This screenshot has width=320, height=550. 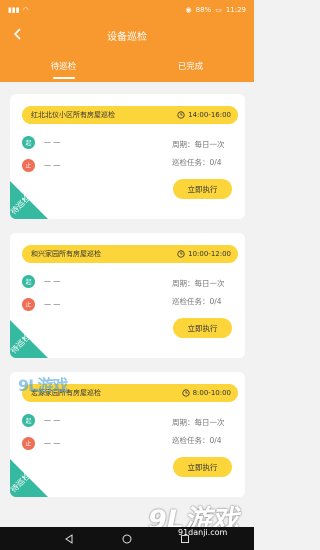 I want to click on card-name: 红北北仪小区所有房屋巡检, so click(x=73, y=115).